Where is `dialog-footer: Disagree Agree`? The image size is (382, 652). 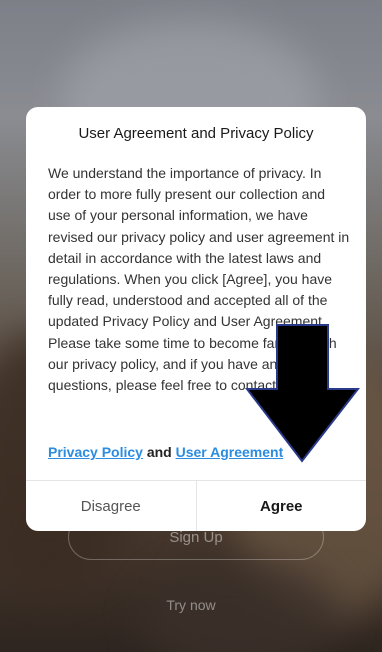
dialog-footer: Disagree Agree is located at coordinates (196, 505).